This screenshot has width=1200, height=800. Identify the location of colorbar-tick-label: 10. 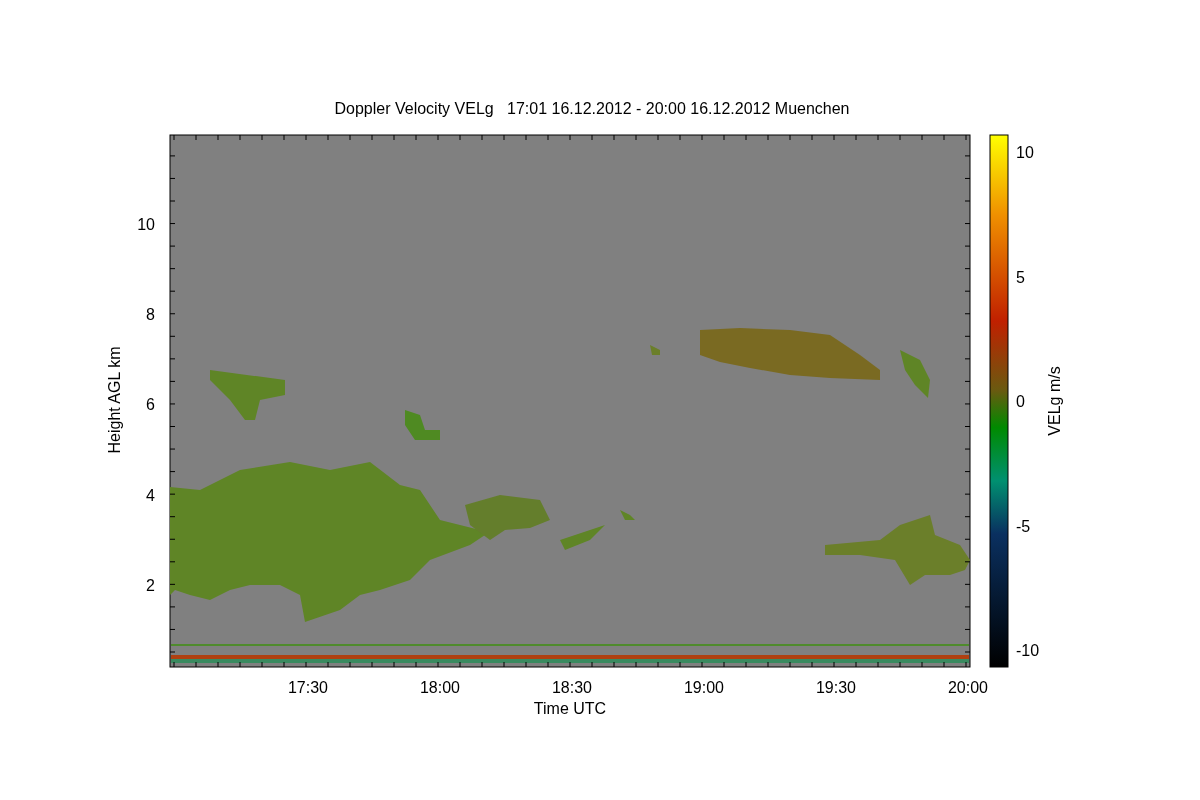
(1025, 152).